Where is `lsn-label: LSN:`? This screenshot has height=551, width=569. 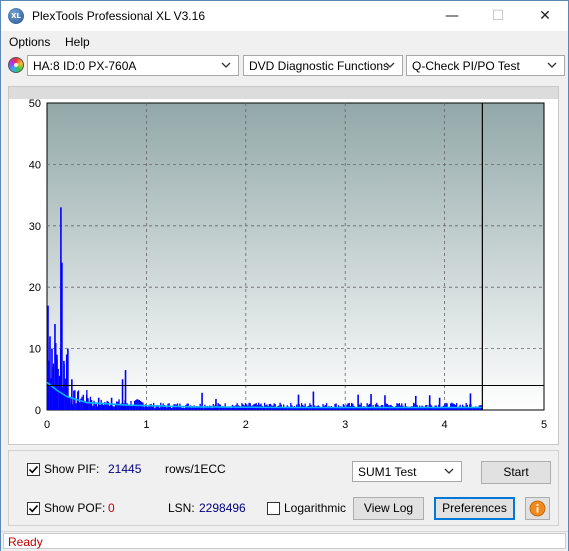
lsn-label: LSN: is located at coordinates (181, 508).